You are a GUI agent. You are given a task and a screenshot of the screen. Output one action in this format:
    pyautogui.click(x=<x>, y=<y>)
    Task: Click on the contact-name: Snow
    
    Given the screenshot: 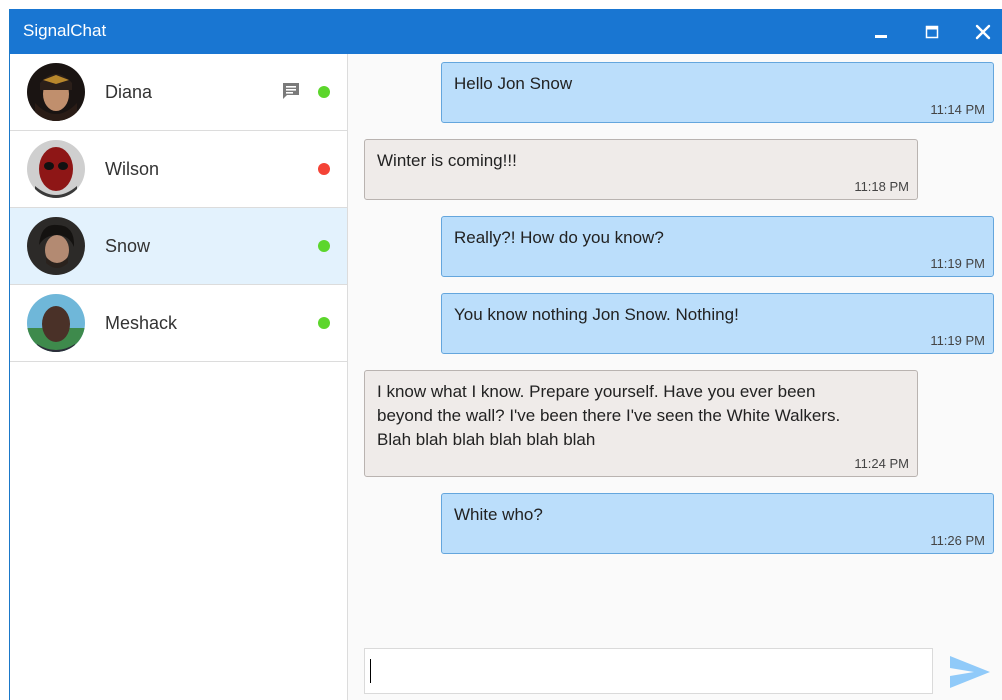 What is the action you would take?
    pyautogui.click(x=128, y=246)
    